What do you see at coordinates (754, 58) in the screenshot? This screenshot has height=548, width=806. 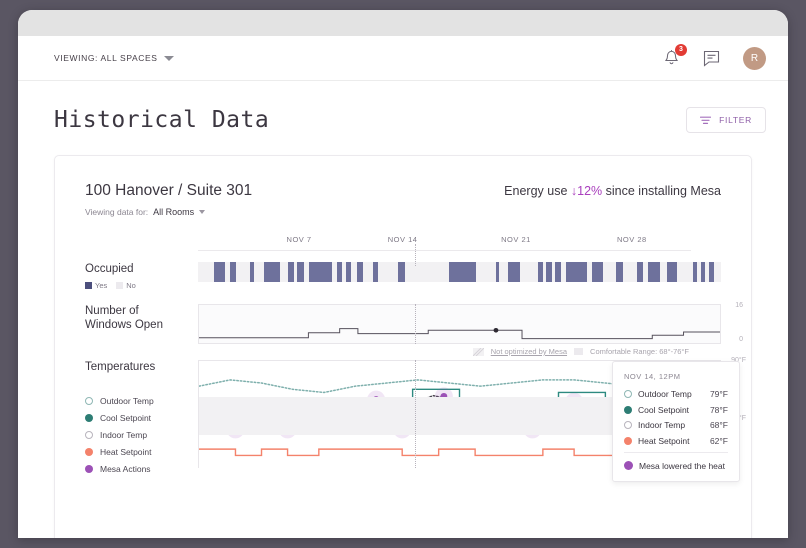 I see `avatar: R` at bounding box center [754, 58].